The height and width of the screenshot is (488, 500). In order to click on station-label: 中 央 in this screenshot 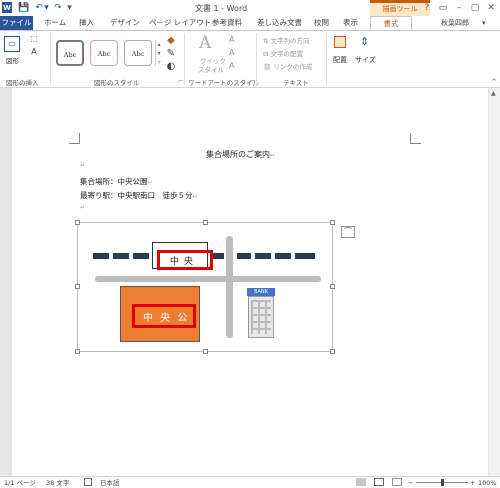, I will do `click(182, 260)`.